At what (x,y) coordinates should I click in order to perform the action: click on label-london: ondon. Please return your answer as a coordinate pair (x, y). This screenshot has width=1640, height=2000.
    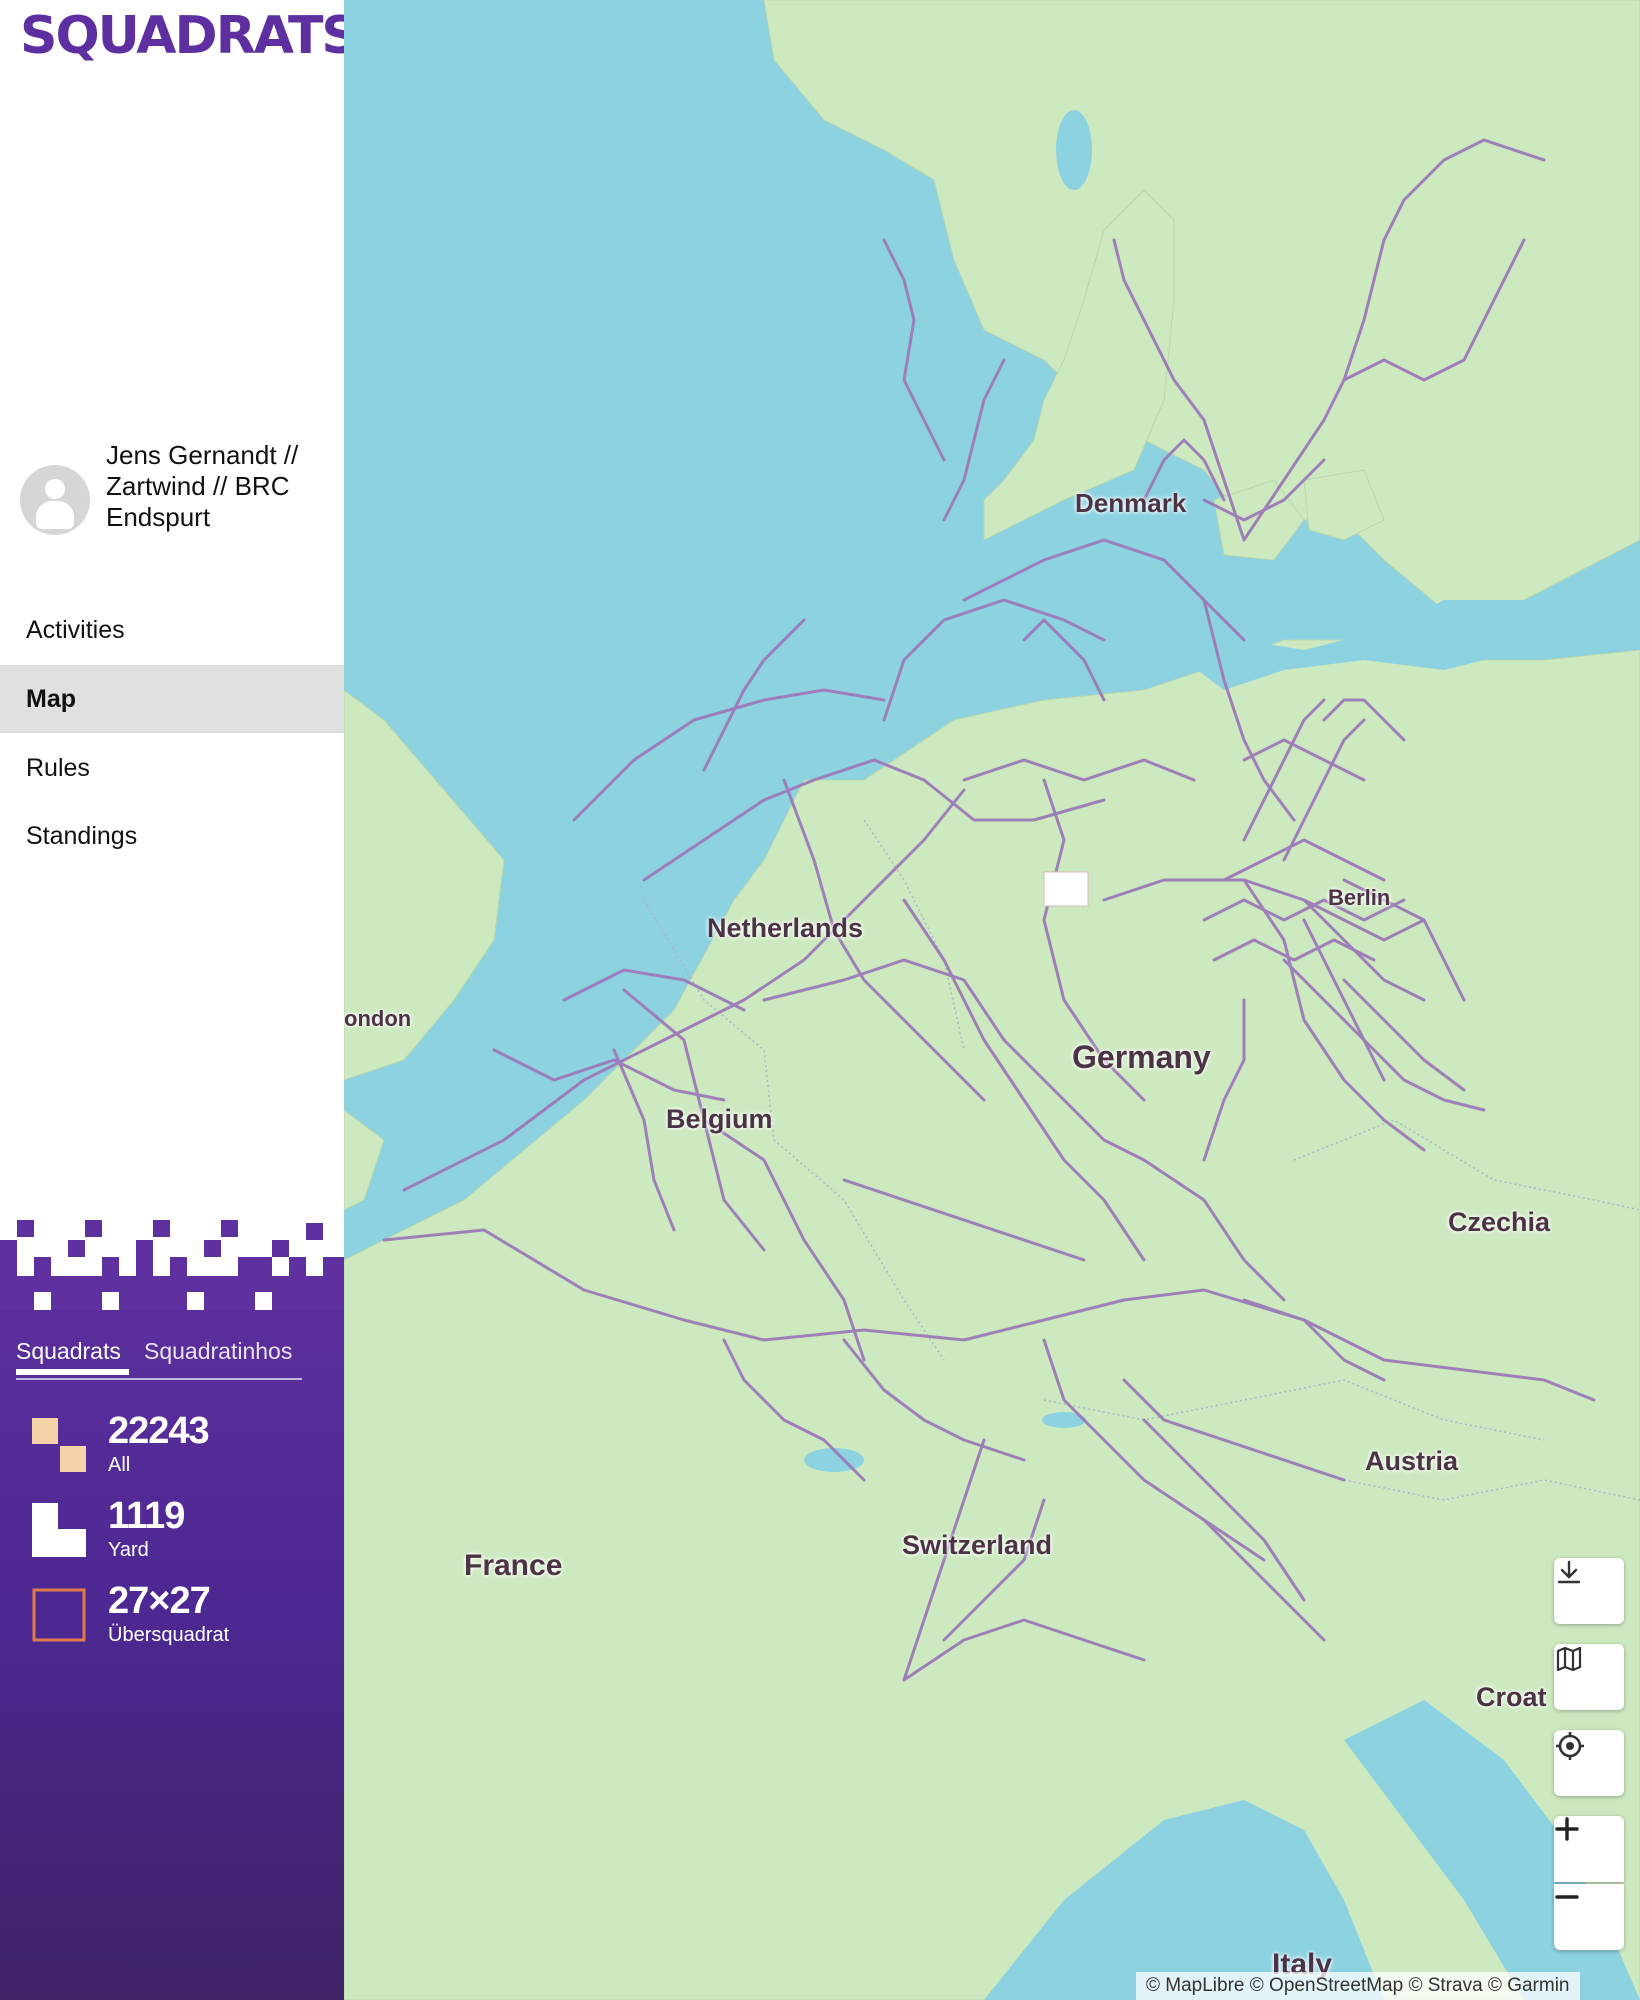
    Looking at the image, I should click on (378, 1018).